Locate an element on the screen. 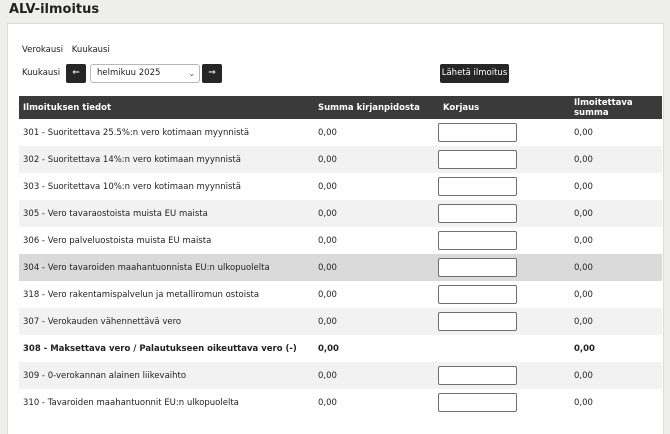  previous-month-button: ⇐ is located at coordinates (76, 73).